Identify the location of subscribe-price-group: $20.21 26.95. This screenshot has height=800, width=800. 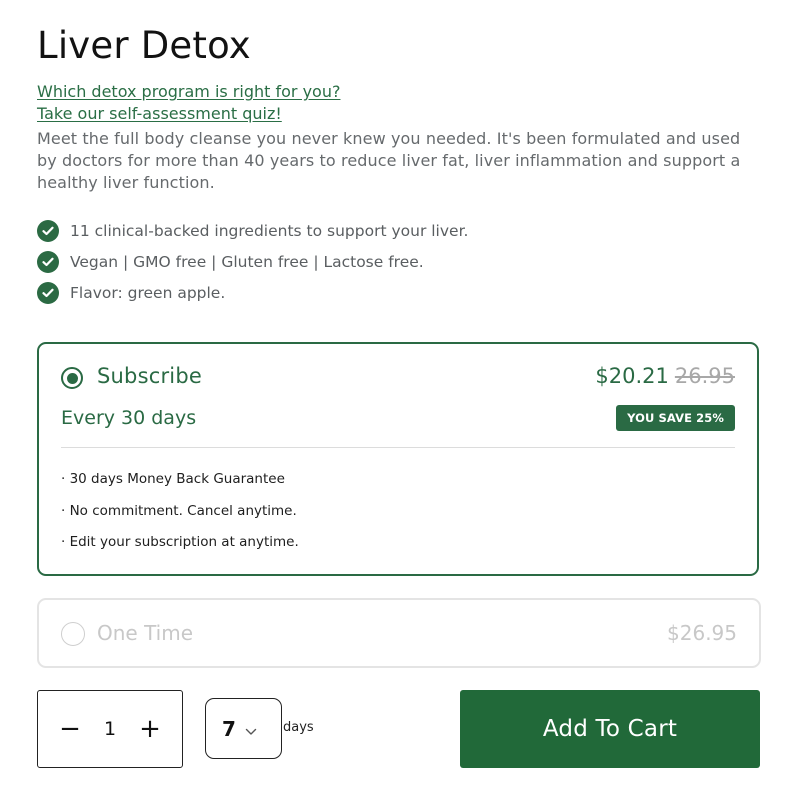
(665, 376).